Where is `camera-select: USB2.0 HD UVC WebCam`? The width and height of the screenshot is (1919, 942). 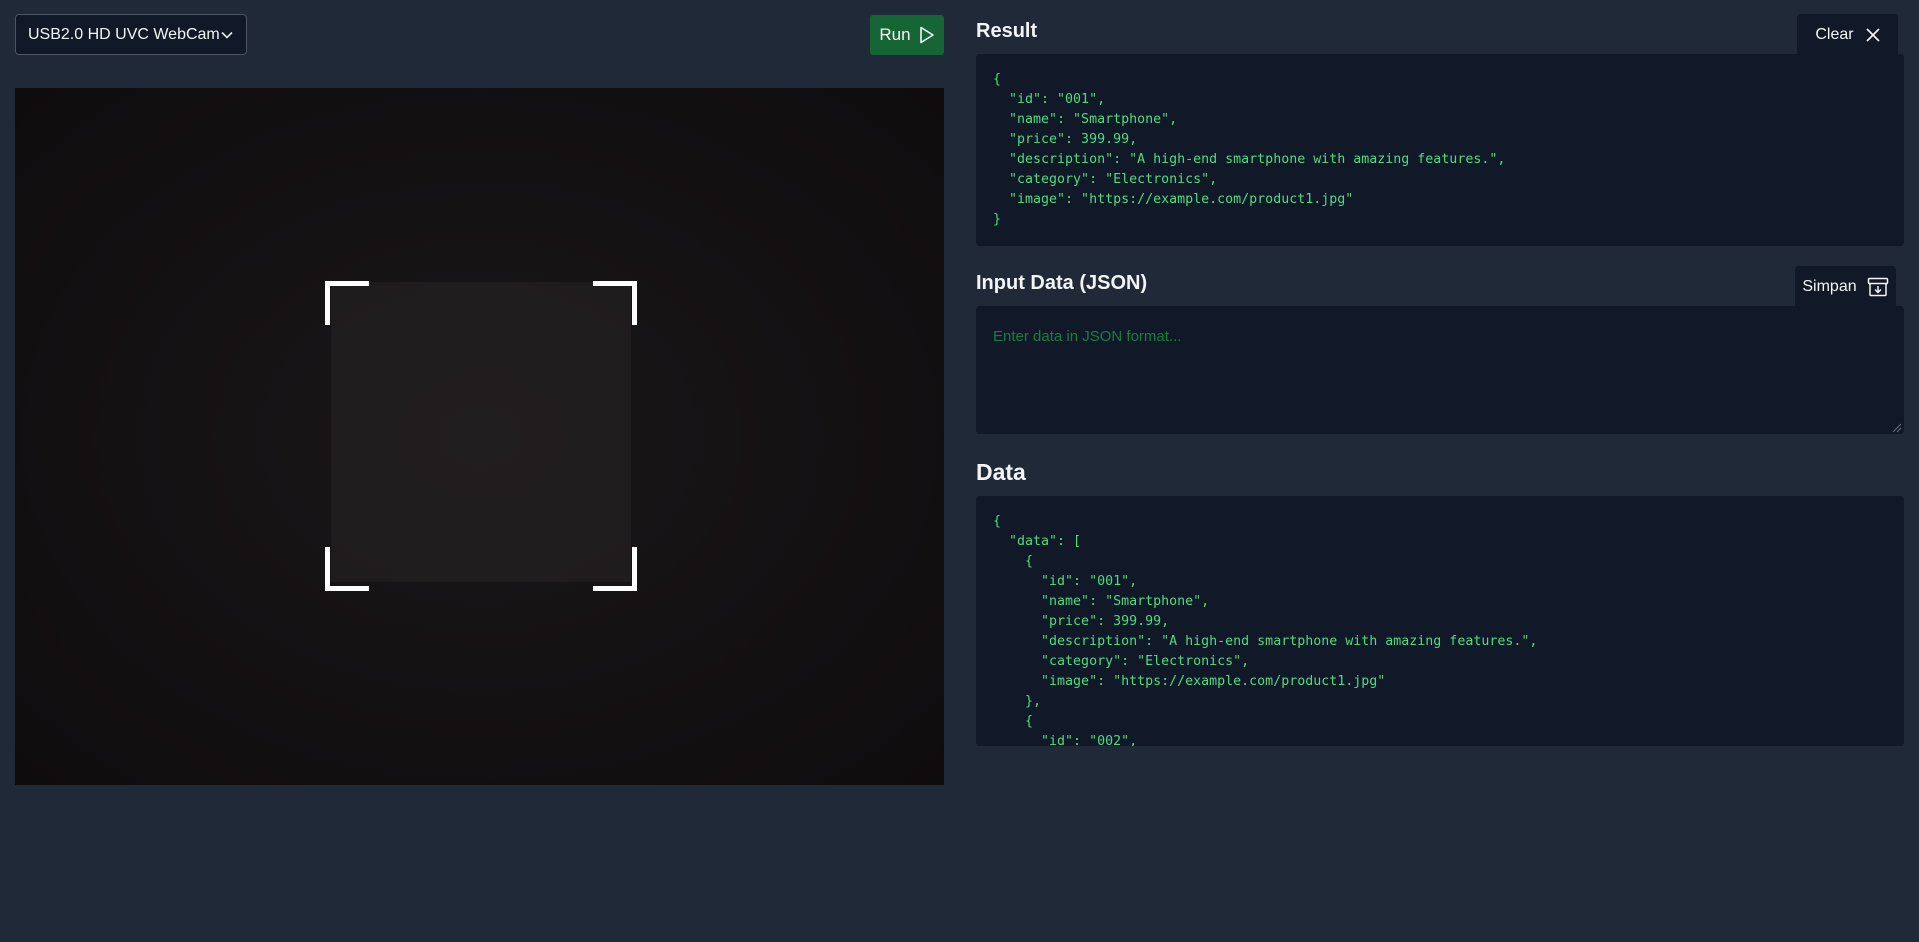 camera-select: USB2.0 HD UVC WebCam is located at coordinates (131, 34).